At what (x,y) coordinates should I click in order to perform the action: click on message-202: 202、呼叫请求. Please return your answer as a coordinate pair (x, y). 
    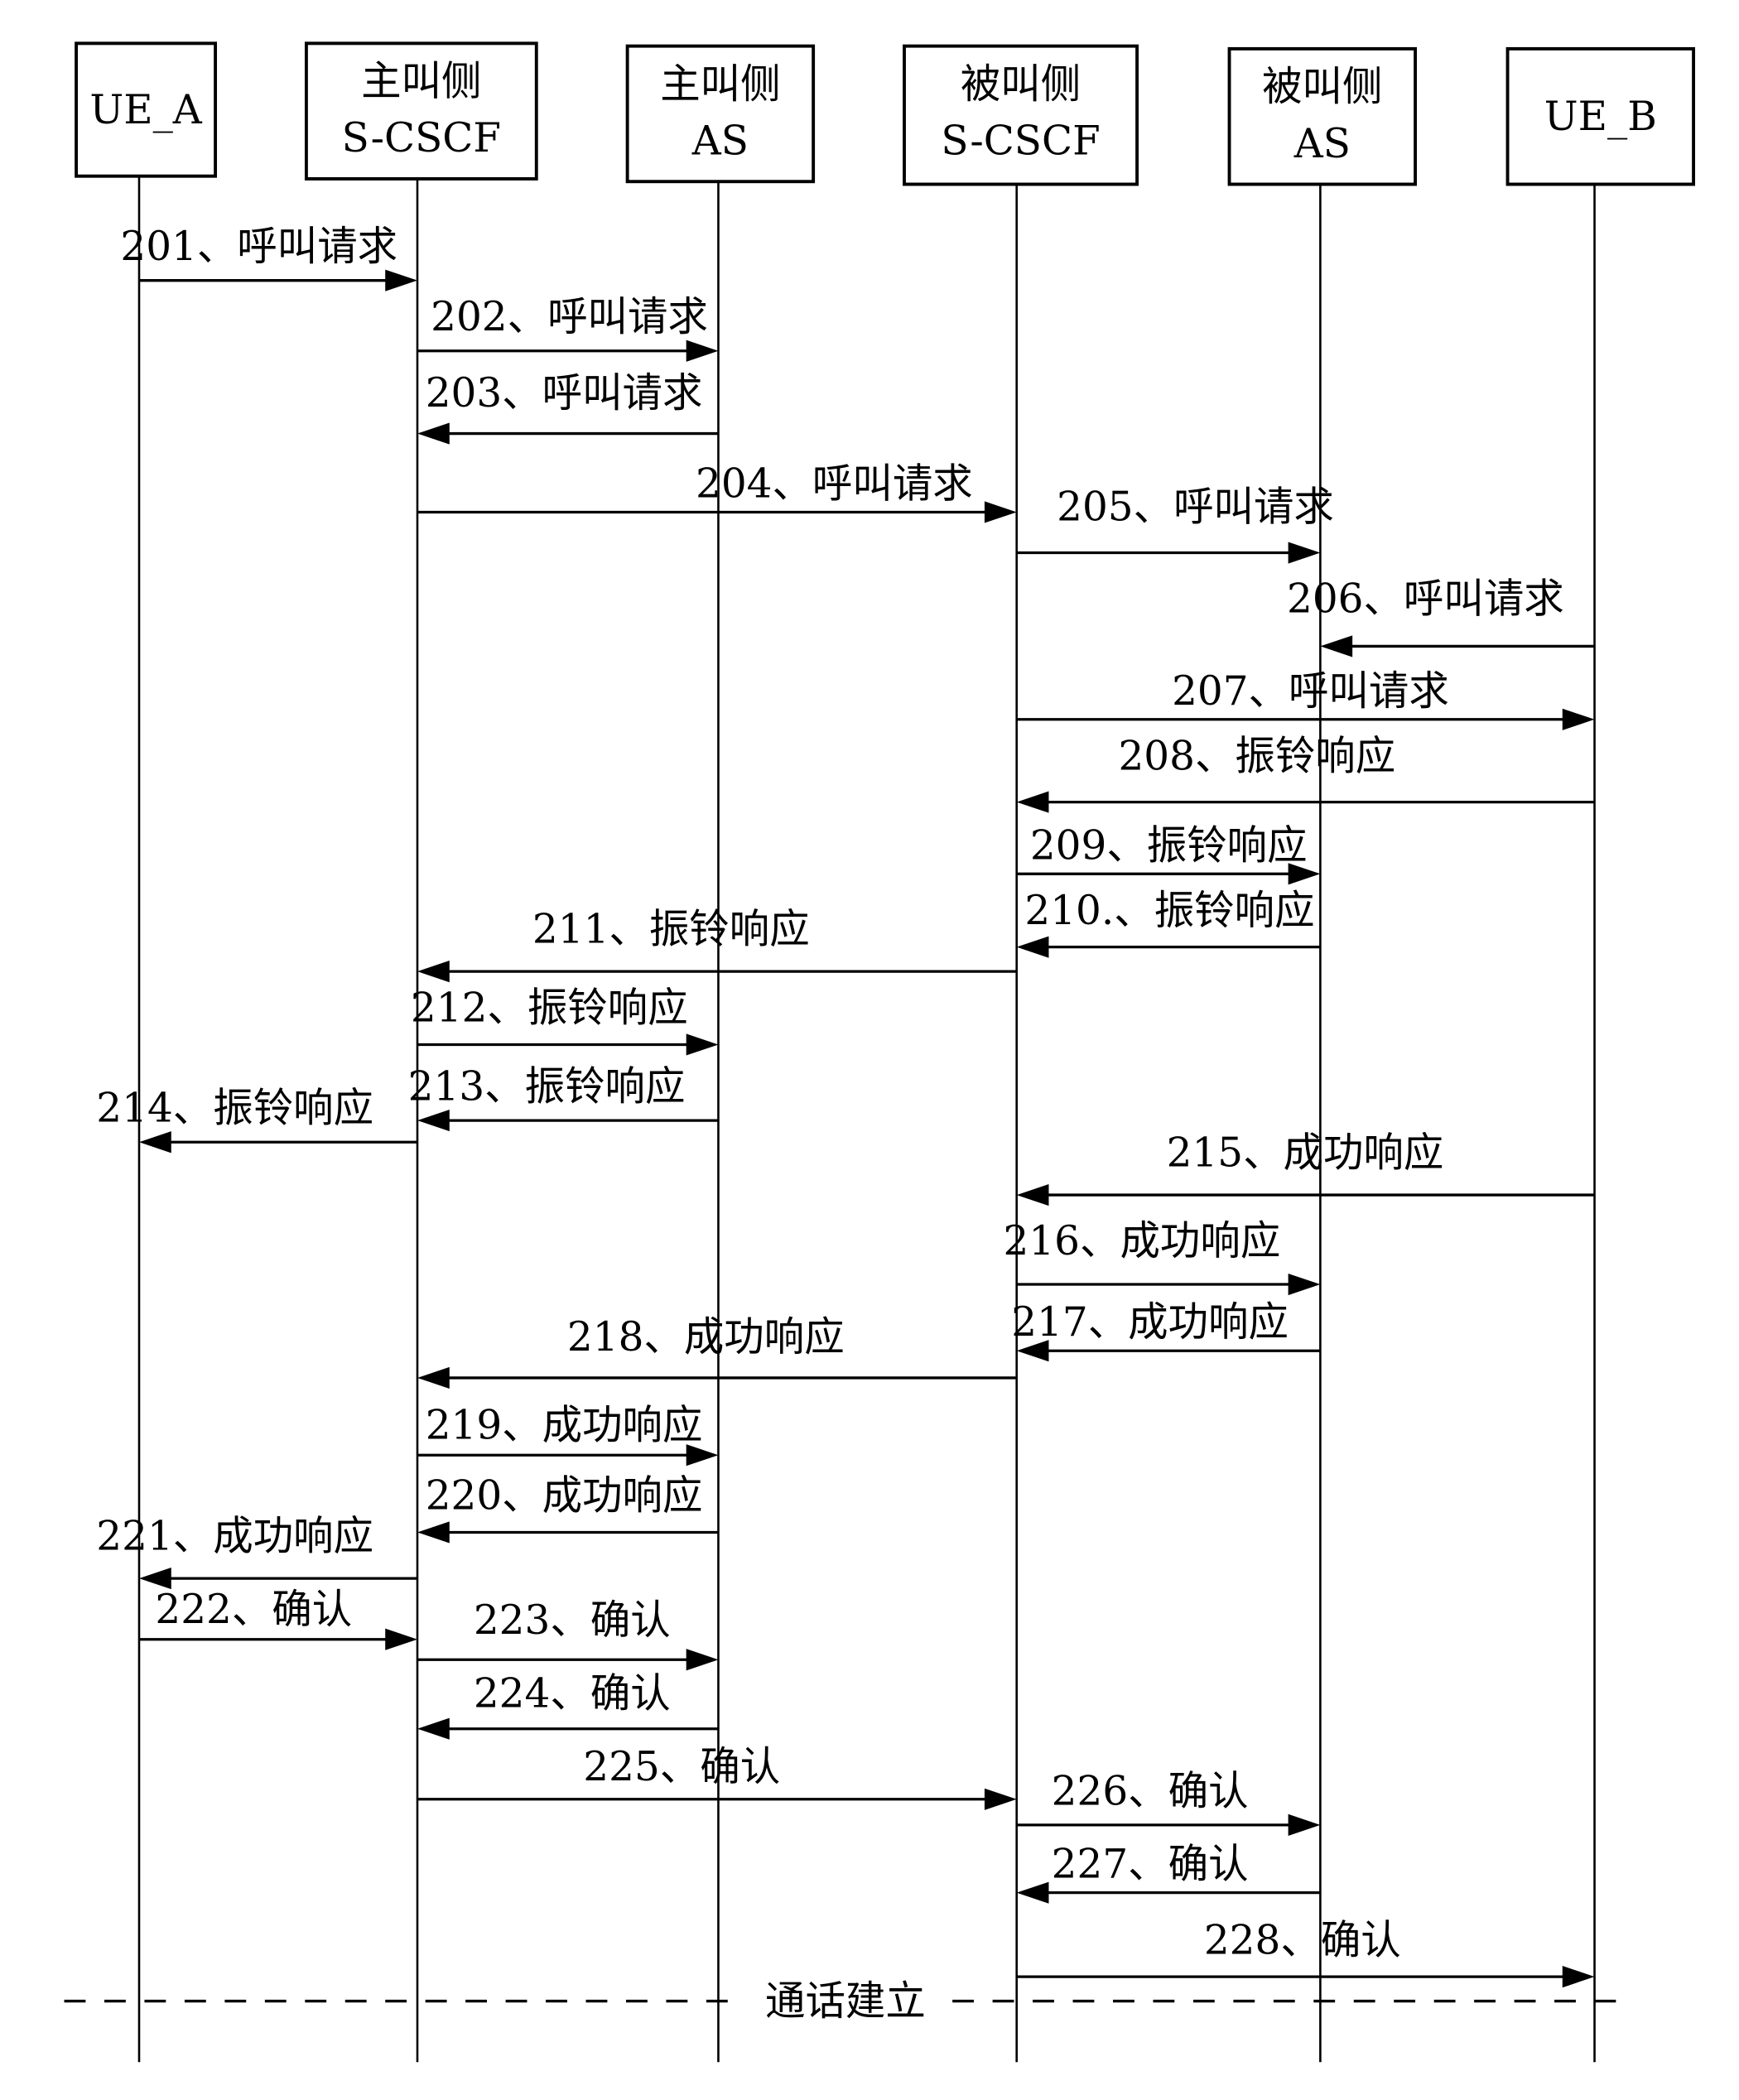
    Looking at the image, I should click on (568, 327).